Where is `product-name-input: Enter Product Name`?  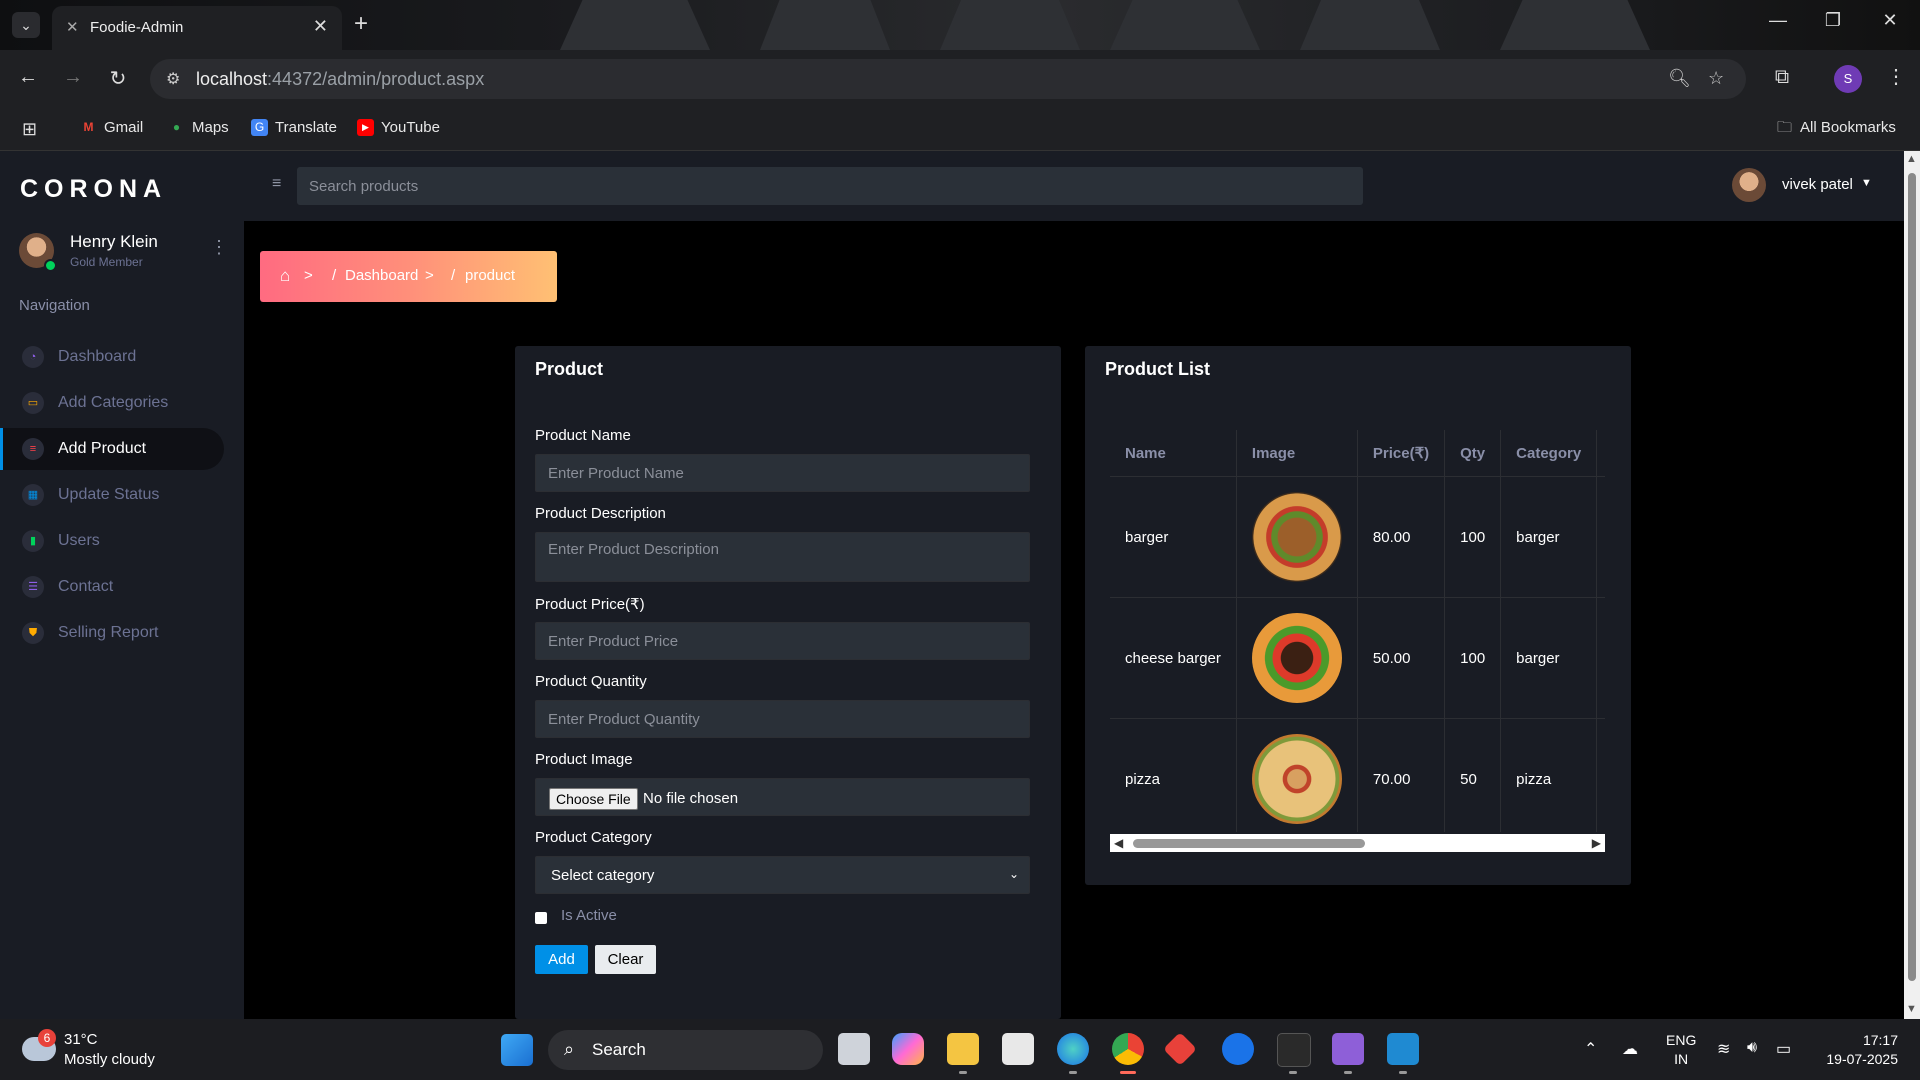 product-name-input: Enter Product Name is located at coordinates (782, 473).